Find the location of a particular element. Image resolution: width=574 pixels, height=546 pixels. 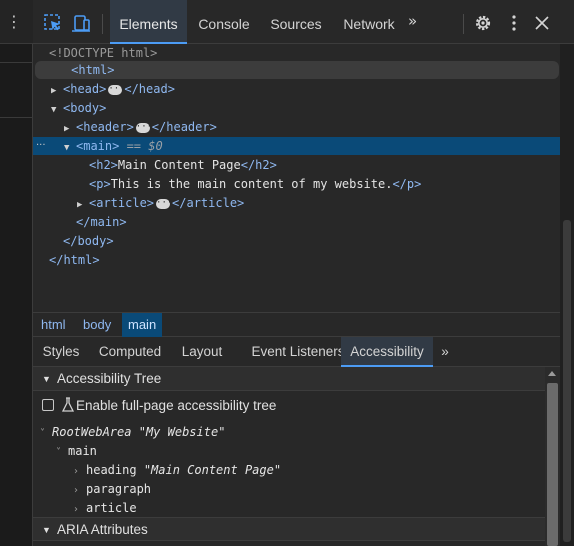

more-options-icon is located at coordinates (514, 23).